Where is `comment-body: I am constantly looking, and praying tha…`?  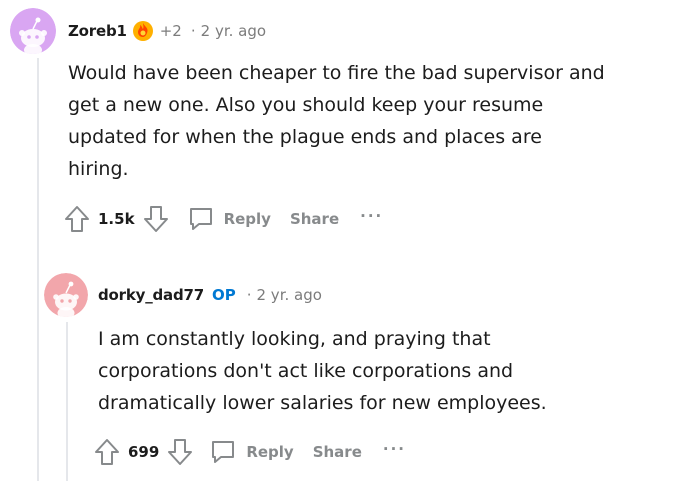
comment-body: I am constantly looking, and praying tha… is located at coordinates (322, 371).